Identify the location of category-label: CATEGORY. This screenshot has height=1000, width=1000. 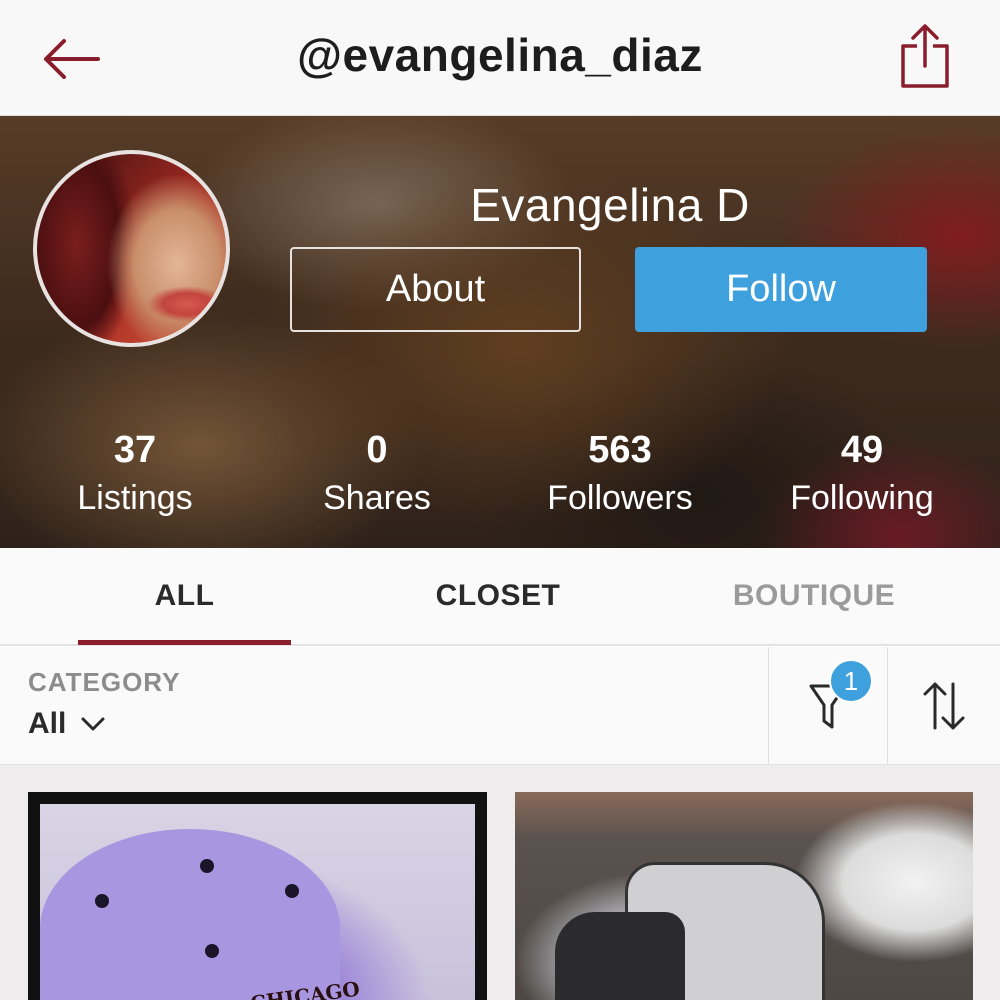
(104, 682).